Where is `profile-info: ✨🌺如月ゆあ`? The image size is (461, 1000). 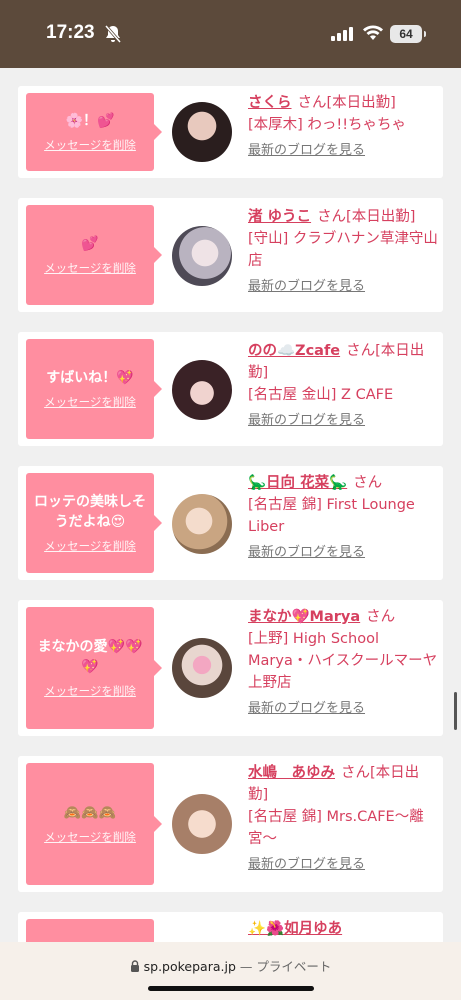 profile-info: ✨🌺如月ゆあ is located at coordinates (343, 929).